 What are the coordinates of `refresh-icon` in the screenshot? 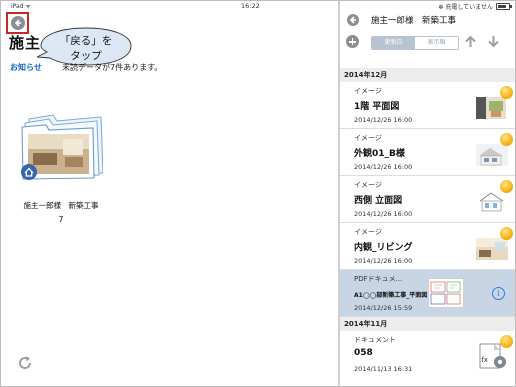 It's located at (25, 363).